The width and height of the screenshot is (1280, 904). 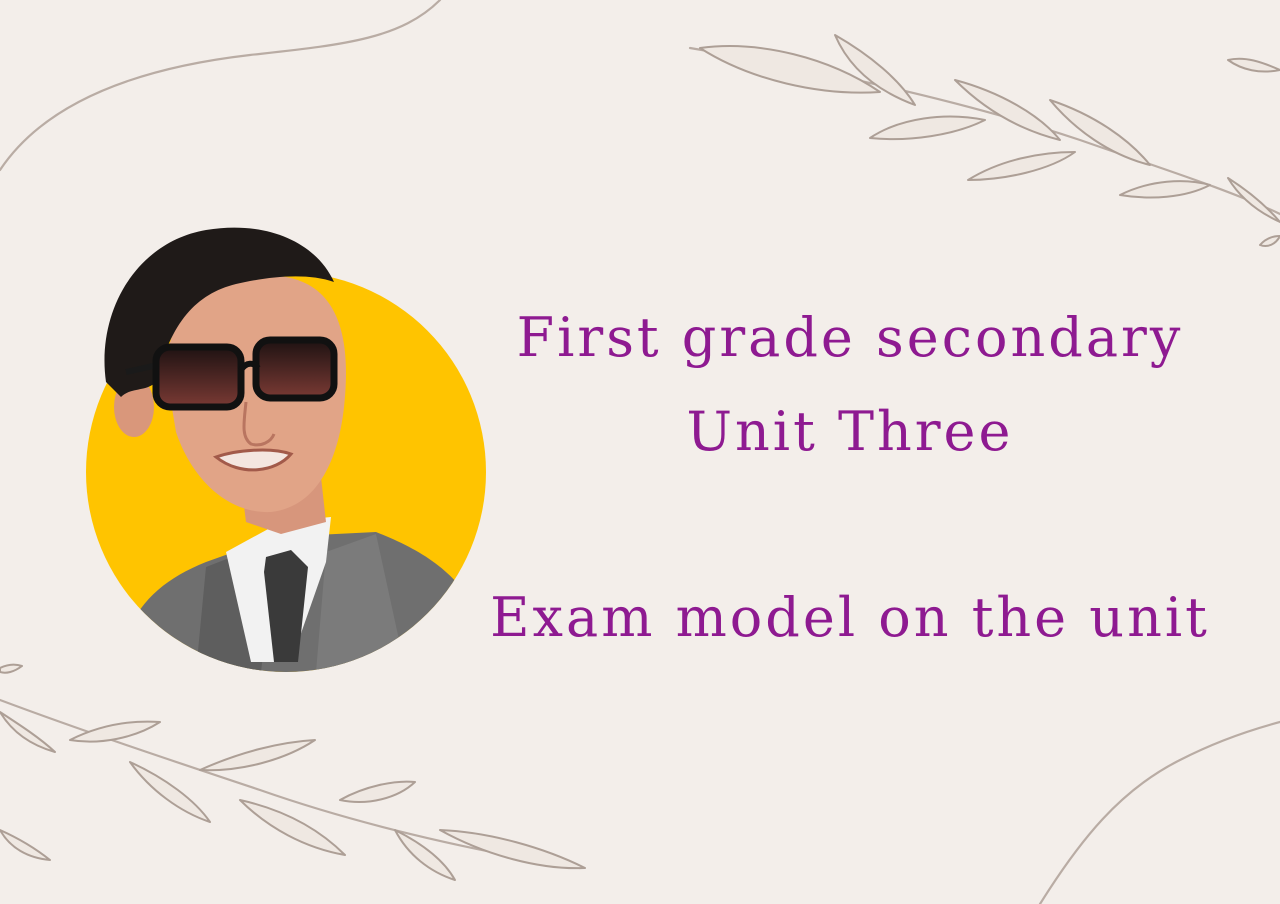 What do you see at coordinates (221, 86) in the screenshot?
I see `decor-curve-top-left` at bounding box center [221, 86].